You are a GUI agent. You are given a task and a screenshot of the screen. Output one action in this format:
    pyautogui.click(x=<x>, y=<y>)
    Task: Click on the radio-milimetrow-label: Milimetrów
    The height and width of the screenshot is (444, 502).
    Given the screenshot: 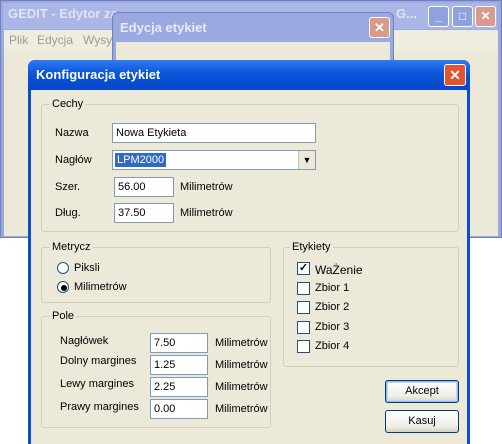 What is the action you would take?
    pyautogui.click(x=100, y=287)
    